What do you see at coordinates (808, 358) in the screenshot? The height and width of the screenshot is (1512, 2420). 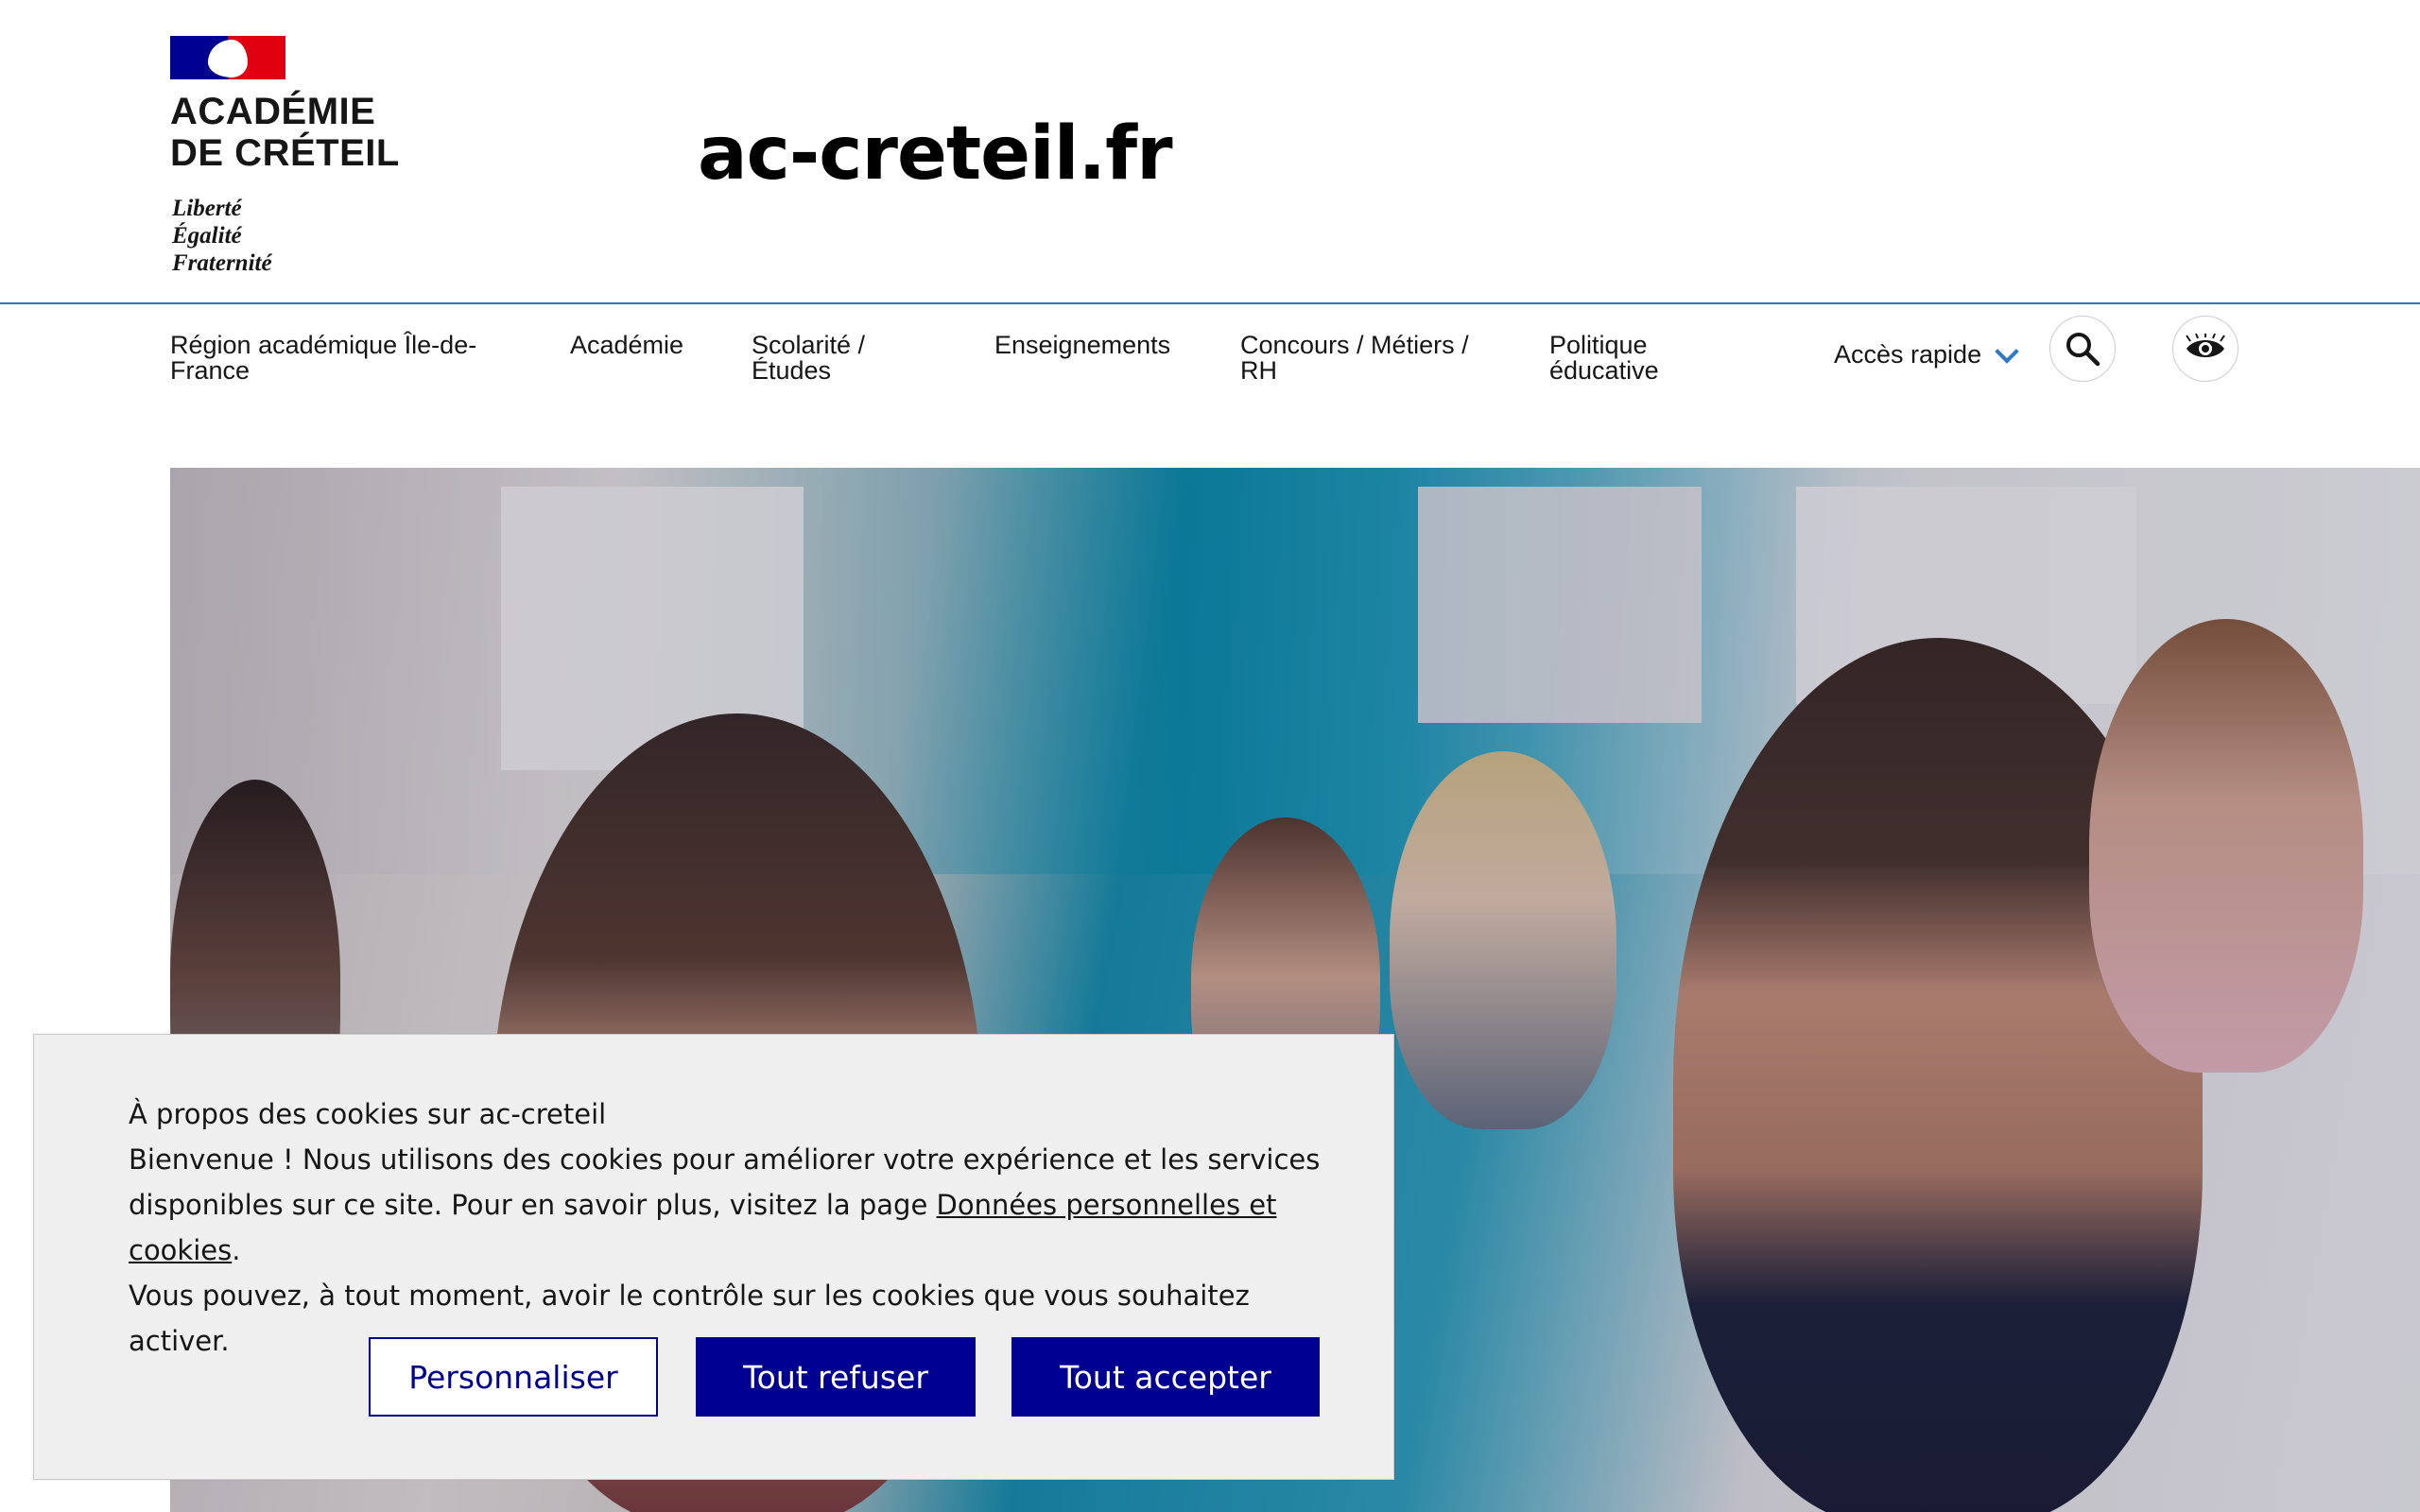 I see `nav-item-scolarite: Scolarité / Études` at bounding box center [808, 358].